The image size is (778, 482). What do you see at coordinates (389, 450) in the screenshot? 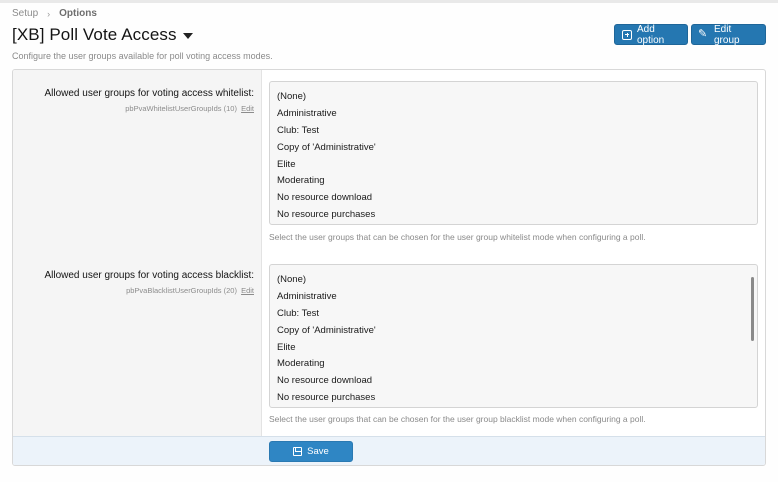
I see `form-footer: Save` at bounding box center [389, 450].